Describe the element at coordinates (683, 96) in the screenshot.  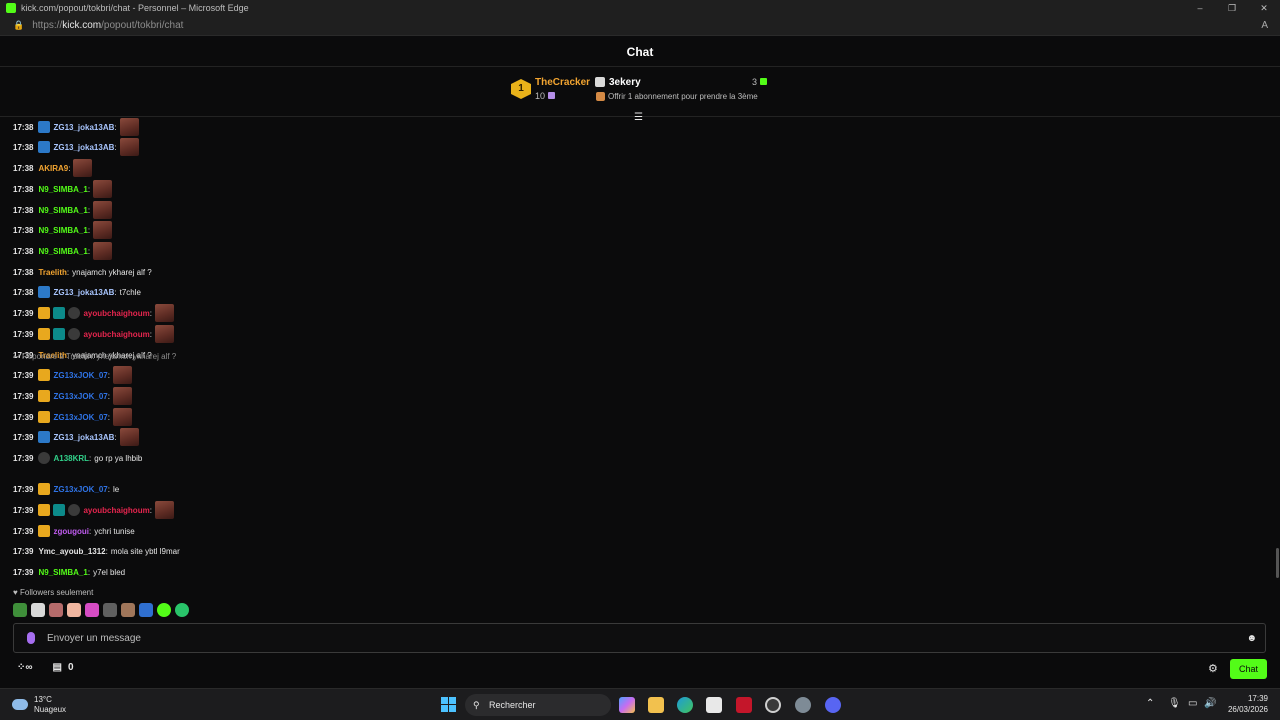
I see `gift-offer-text: Offrir 1 abonnement pour prendre la 3ème` at that location.